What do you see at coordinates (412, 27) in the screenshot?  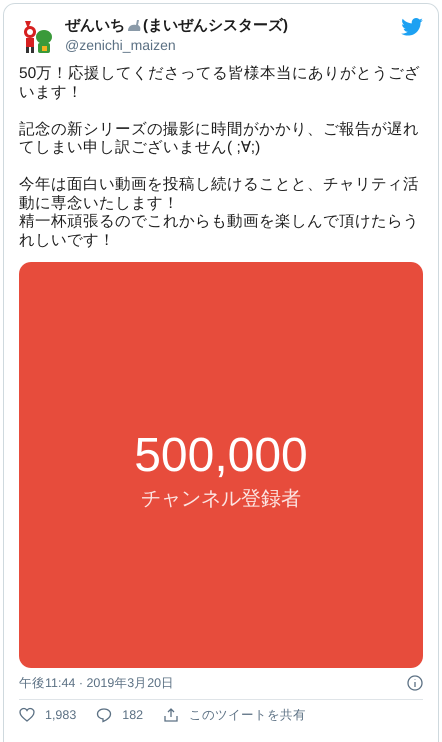 I see `twitter-bird-icon` at bounding box center [412, 27].